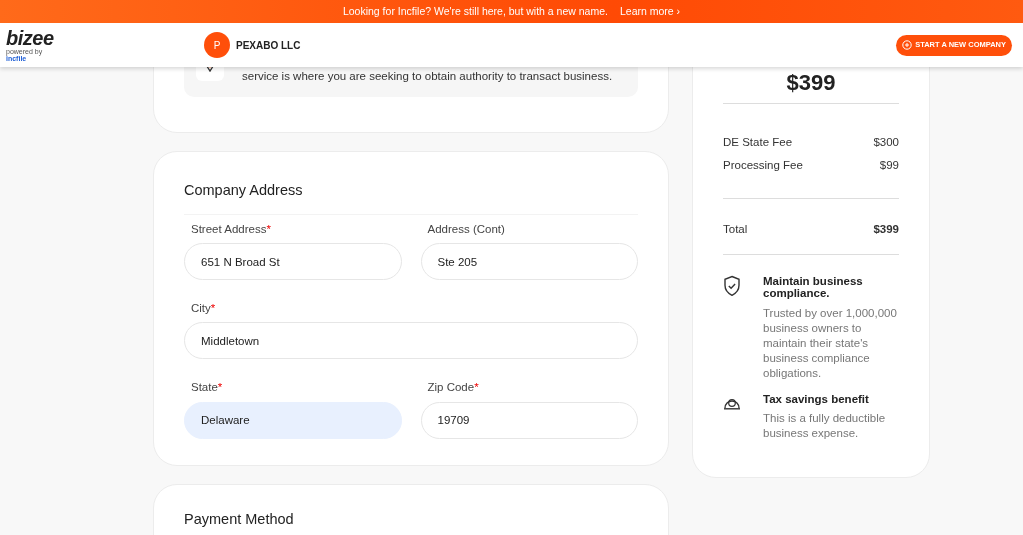  I want to click on shield-check-icon, so click(732, 285).